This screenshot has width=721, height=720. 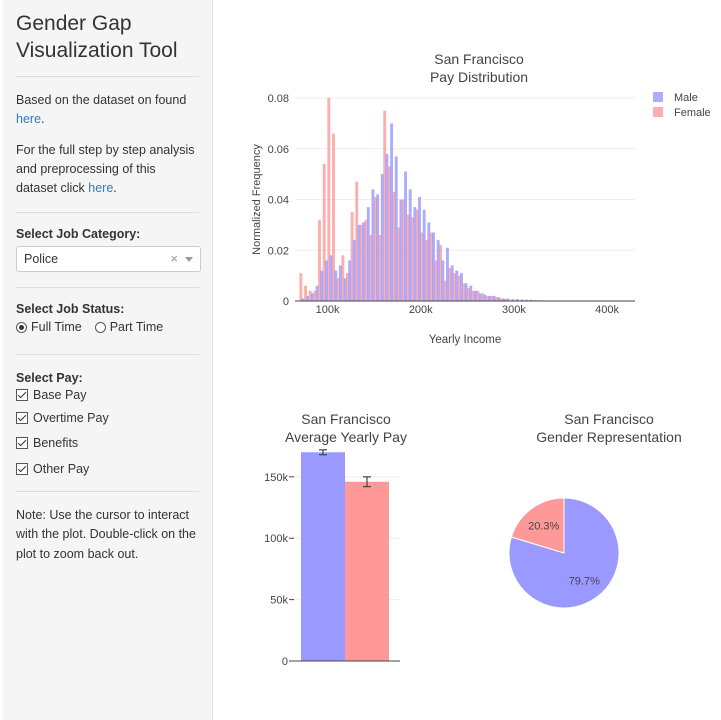 What do you see at coordinates (78, 234) in the screenshot?
I see `job-category-label: Select Job Category:` at bounding box center [78, 234].